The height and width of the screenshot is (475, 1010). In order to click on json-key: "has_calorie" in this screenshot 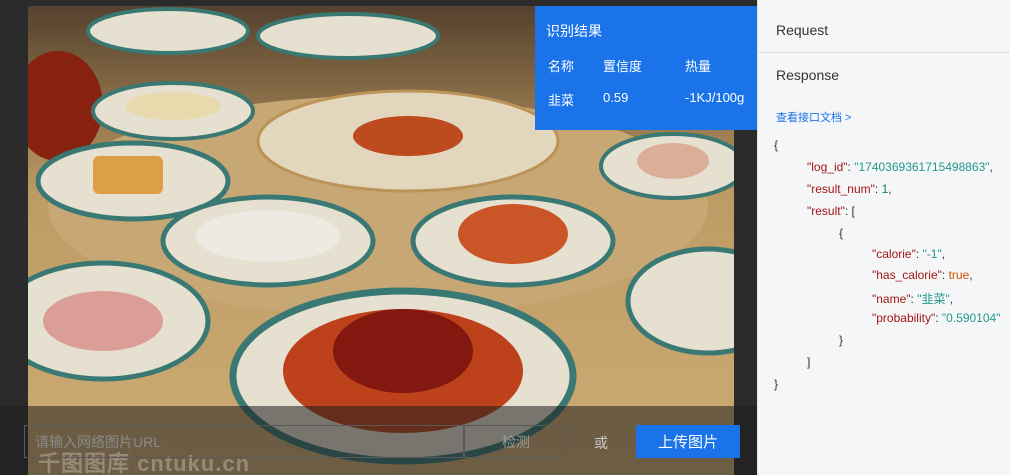, I will do `click(907, 275)`.